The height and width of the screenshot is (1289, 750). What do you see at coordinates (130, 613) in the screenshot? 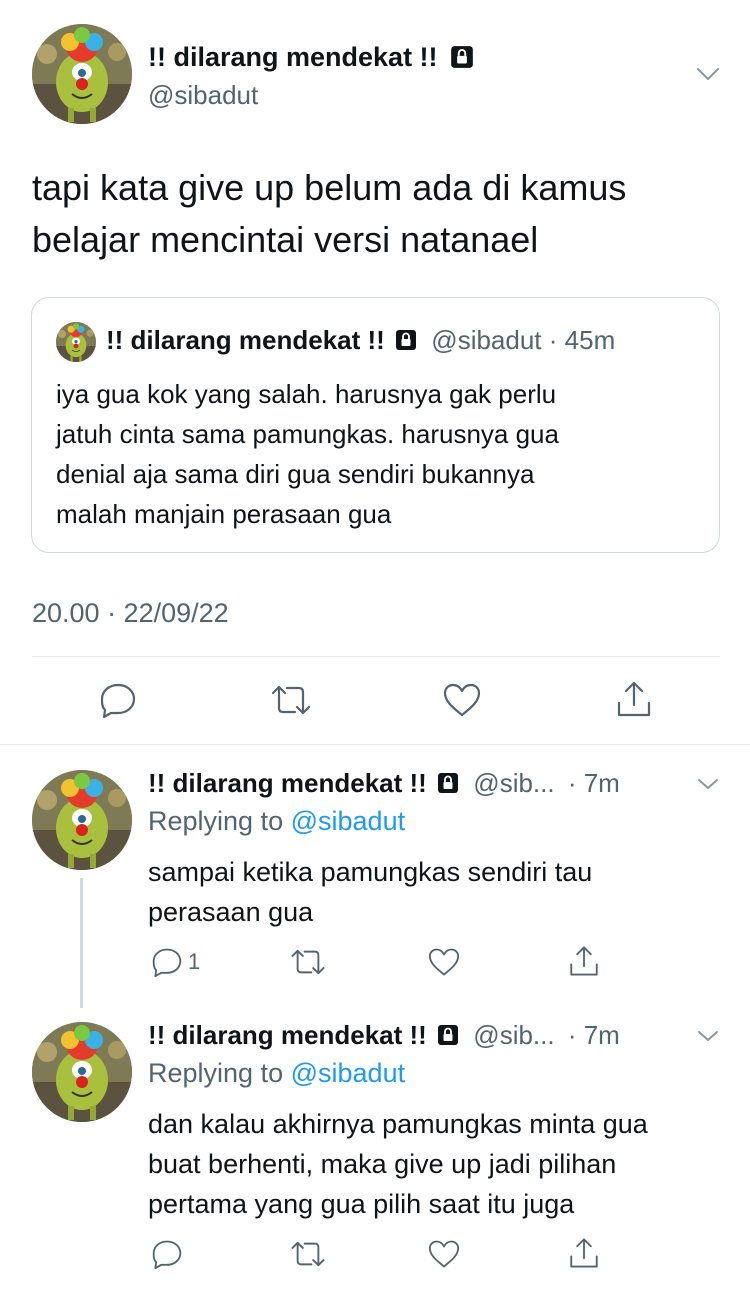
I see `tweet-timestamp: 20.00 · 22/09/22` at bounding box center [130, 613].